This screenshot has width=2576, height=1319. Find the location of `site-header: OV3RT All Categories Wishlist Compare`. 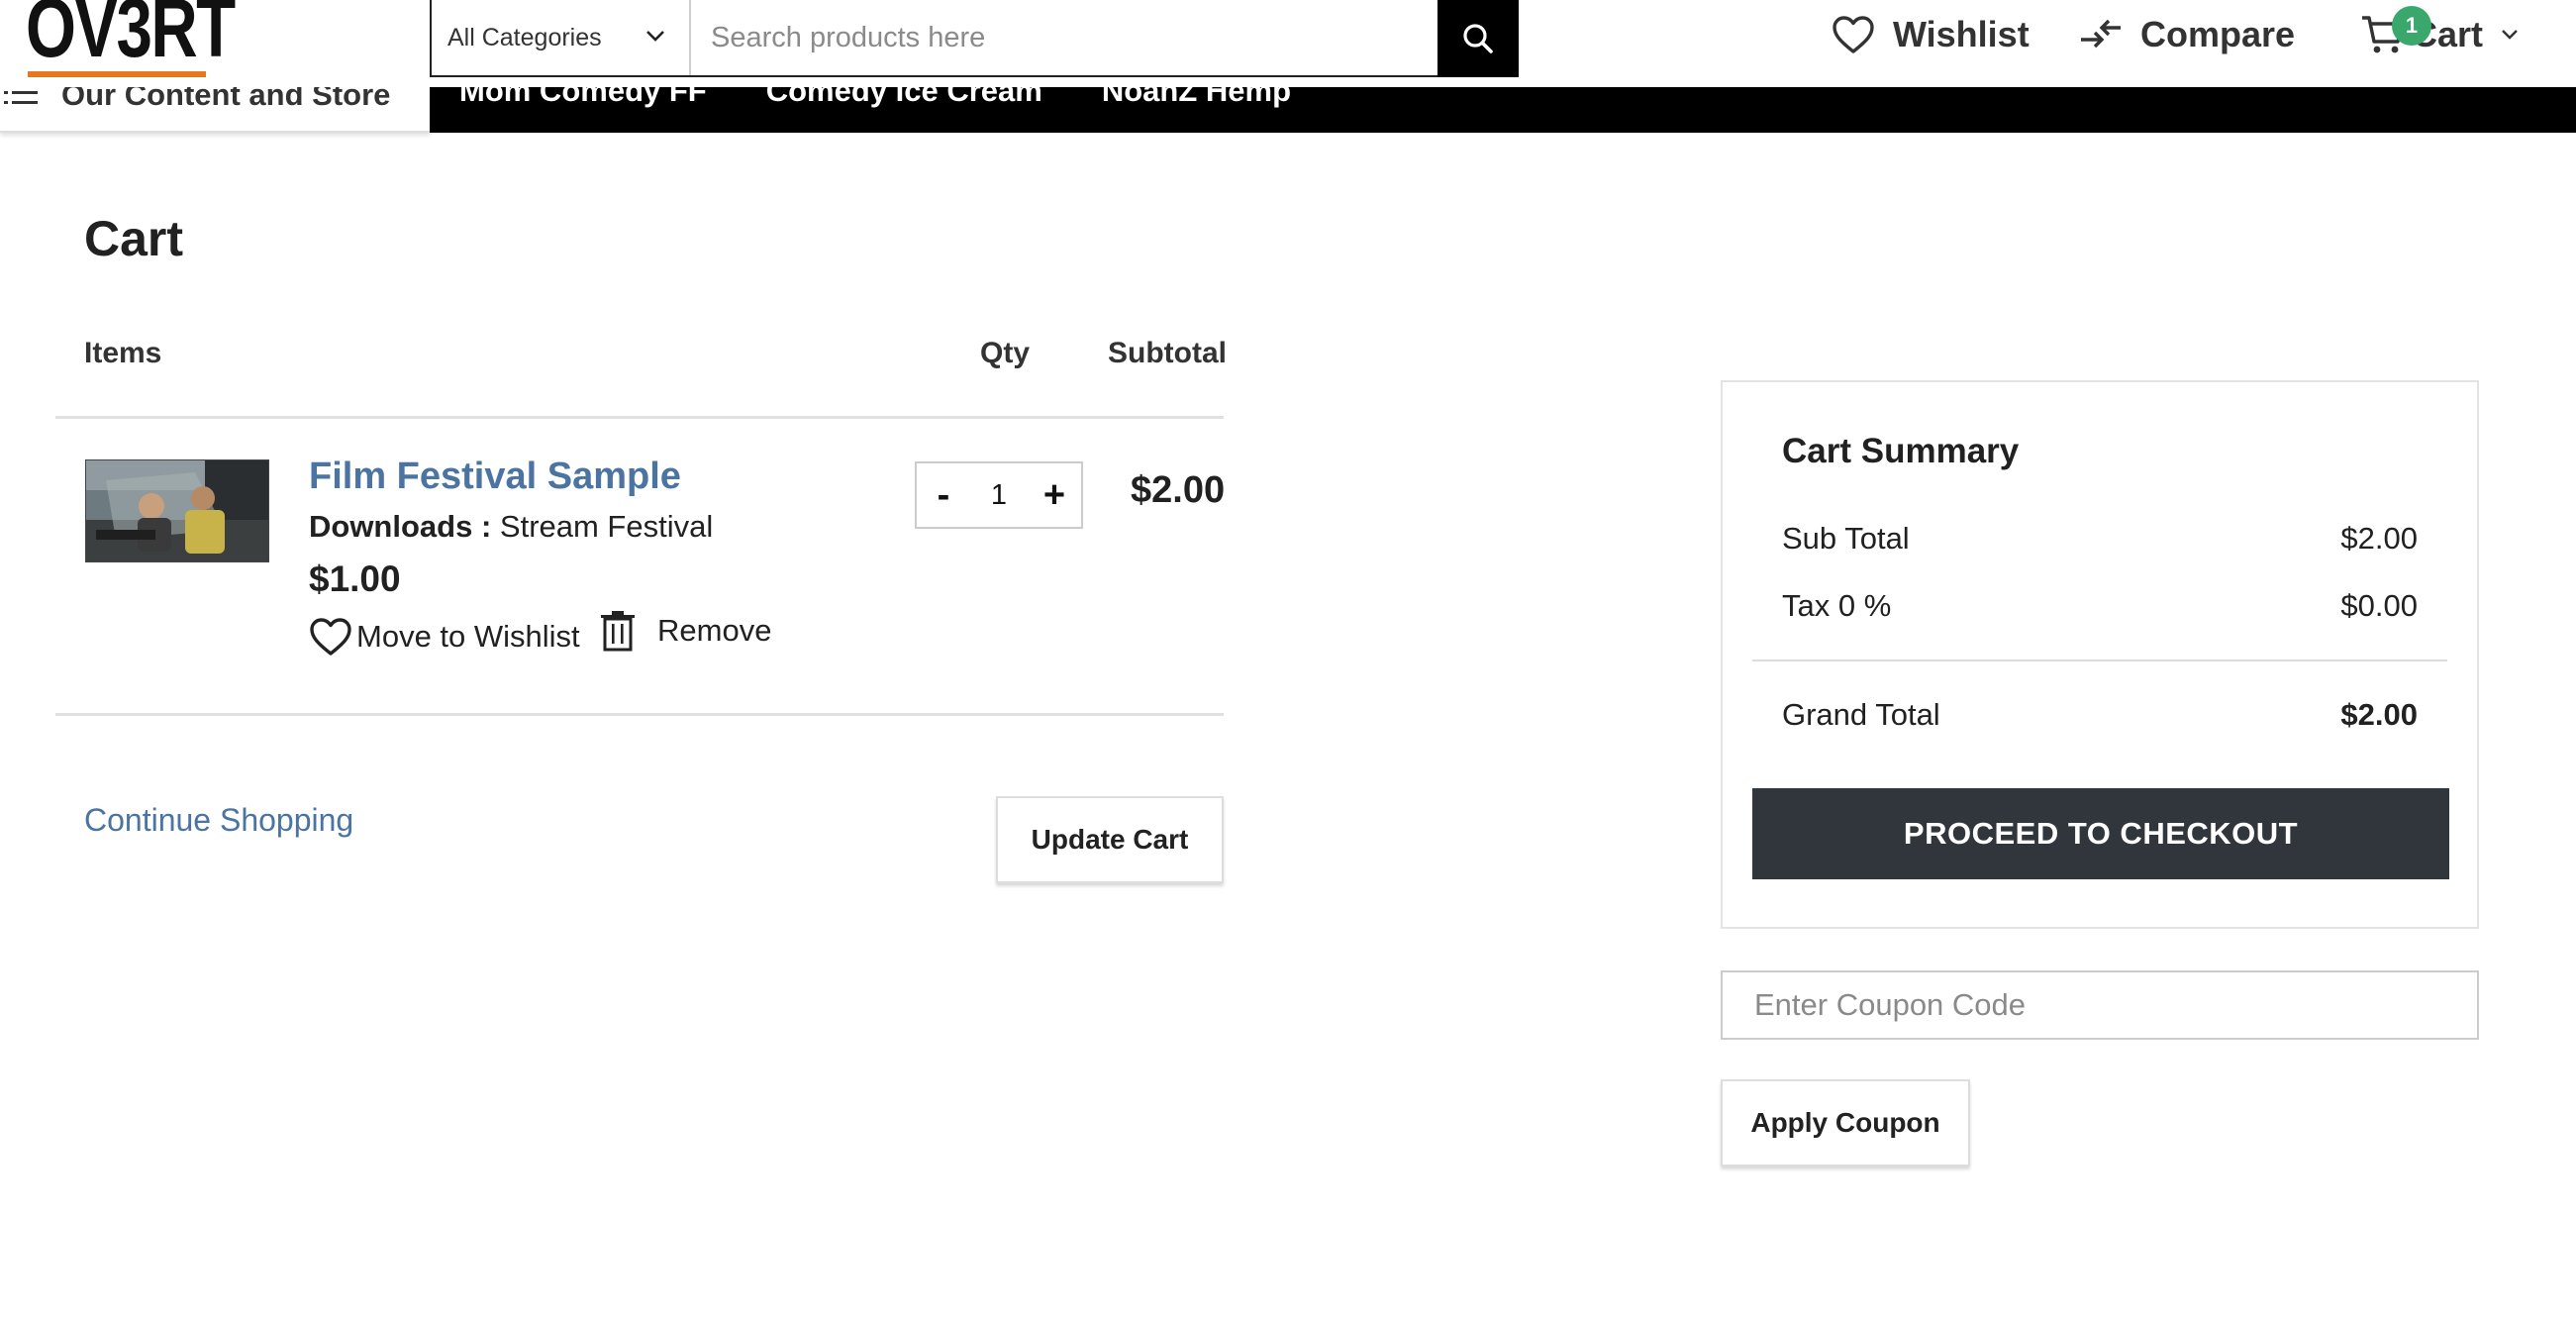

site-header: OV3RT All Categories Wishlist Compare is located at coordinates (1288, 43).